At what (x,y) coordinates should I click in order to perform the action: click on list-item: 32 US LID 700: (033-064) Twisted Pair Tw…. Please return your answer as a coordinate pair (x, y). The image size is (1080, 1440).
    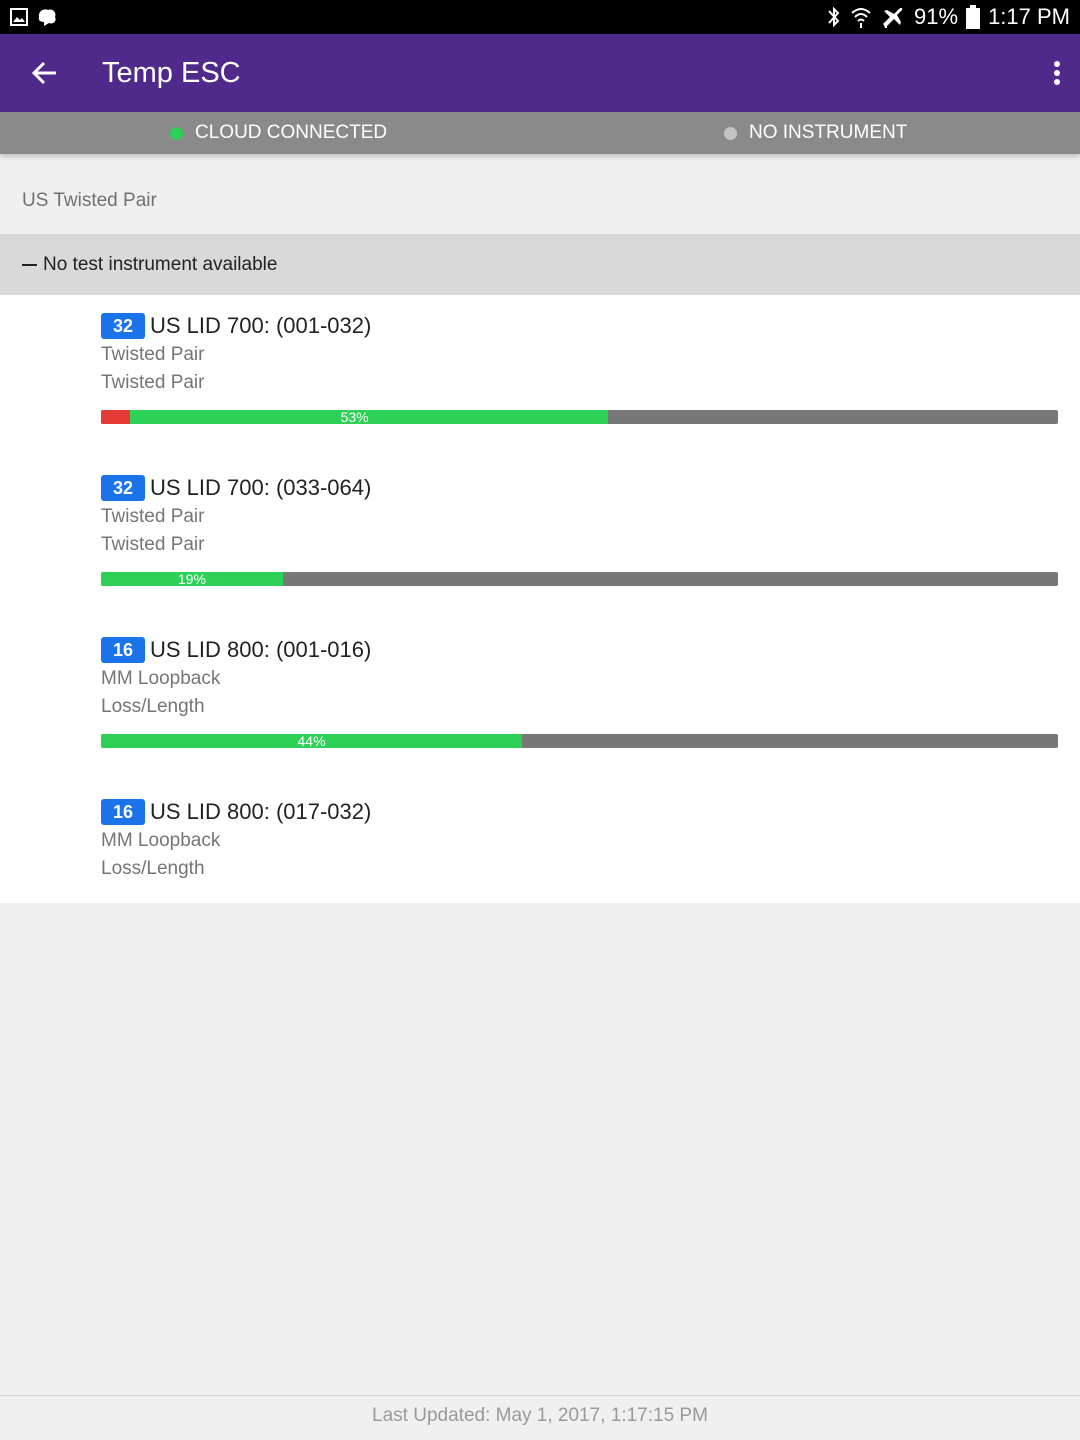
    Looking at the image, I should click on (579, 529).